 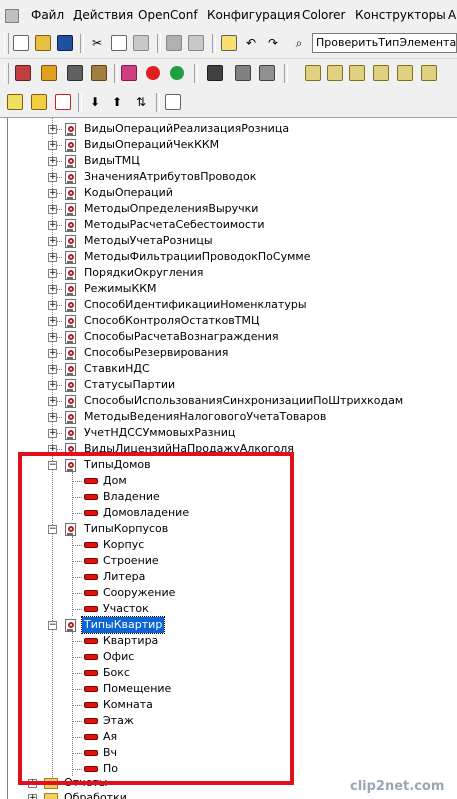 I want to click on user-settings-icon, so click(x=215, y=73).